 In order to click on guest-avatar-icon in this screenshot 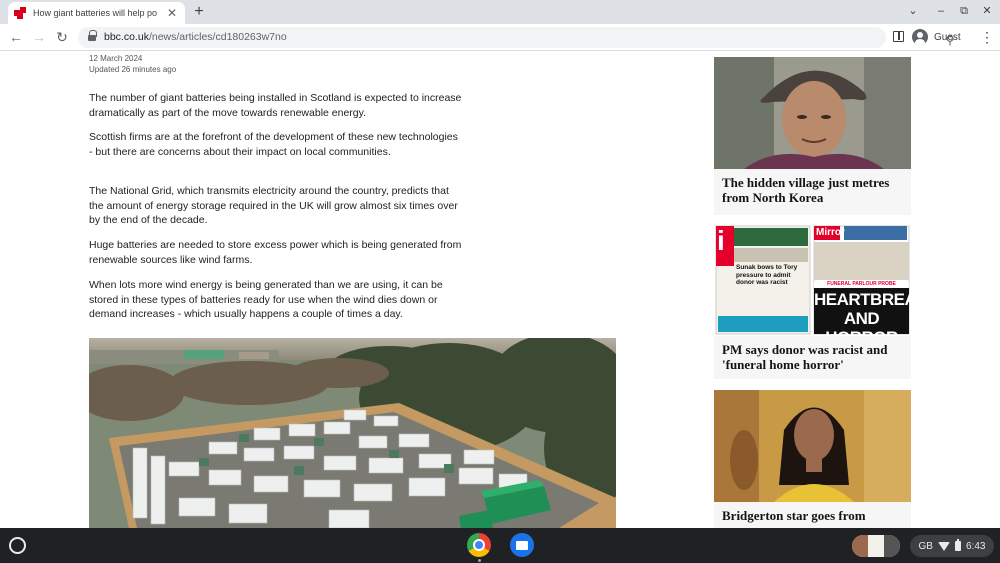, I will do `click(920, 37)`.